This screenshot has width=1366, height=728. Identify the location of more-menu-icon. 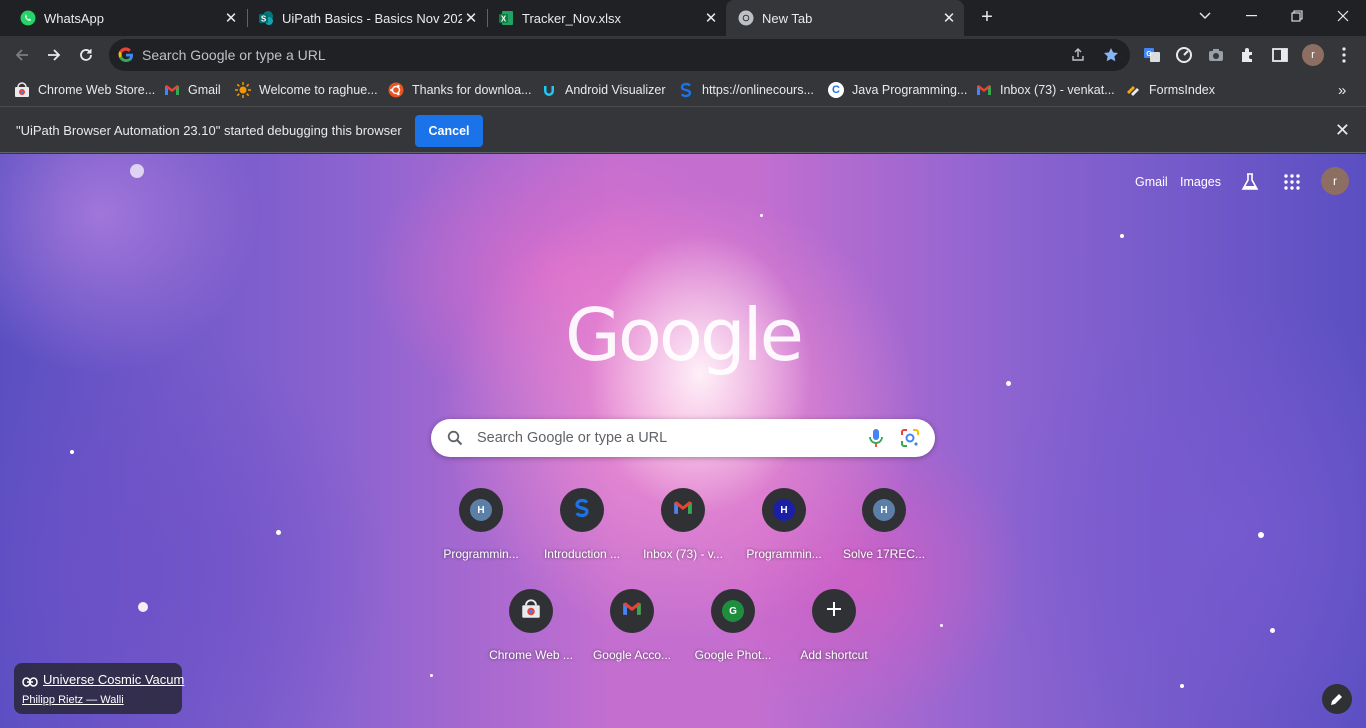
(1344, 55).